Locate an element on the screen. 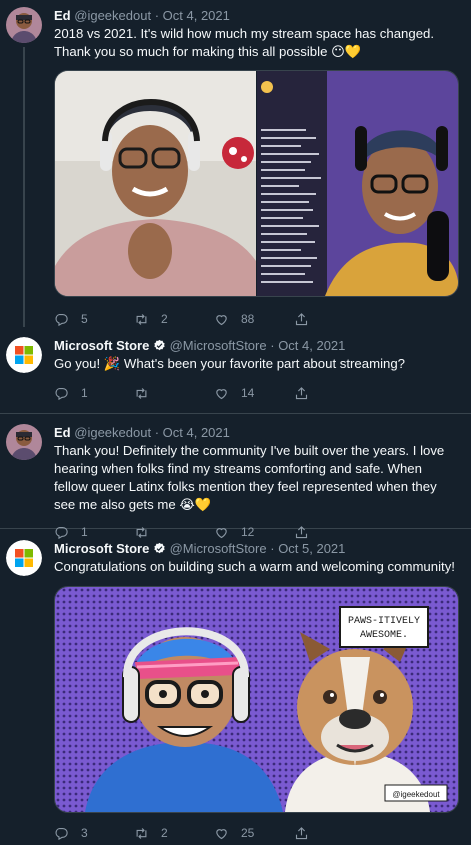 This screenshot has height=845, width=471. retweet-button is located at coordinates (174, 393).